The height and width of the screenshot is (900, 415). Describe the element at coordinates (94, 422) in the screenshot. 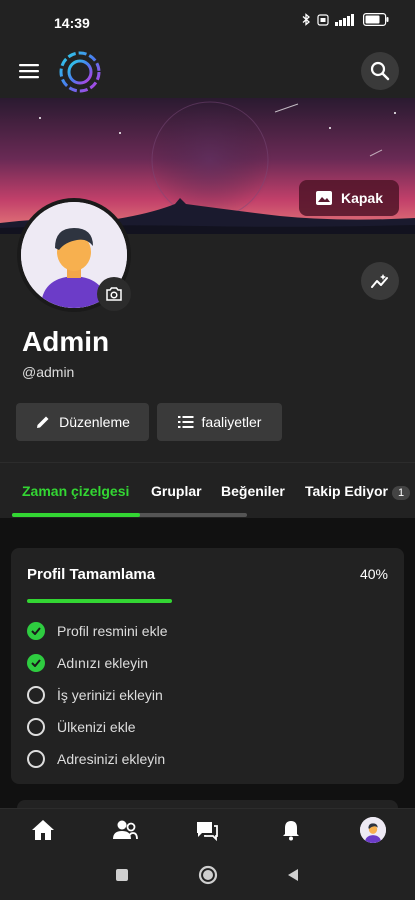

I see `edit-profile-label: Düzenleme` at that location.